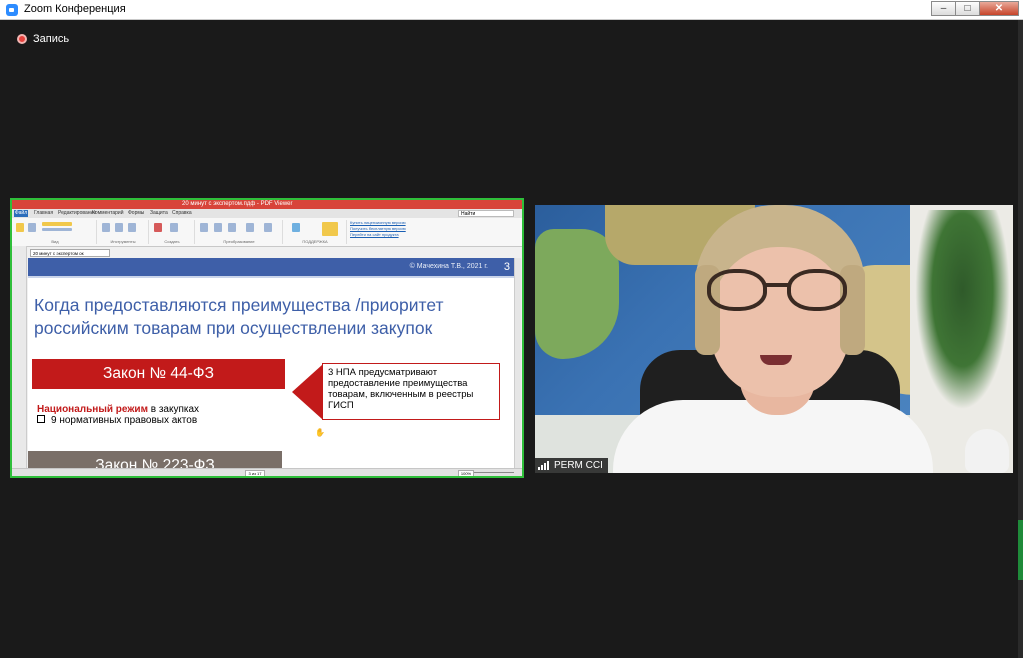  Describe the element at coordinates (268, 227) in the screenshot. I see `convert-other-icon` at that location.